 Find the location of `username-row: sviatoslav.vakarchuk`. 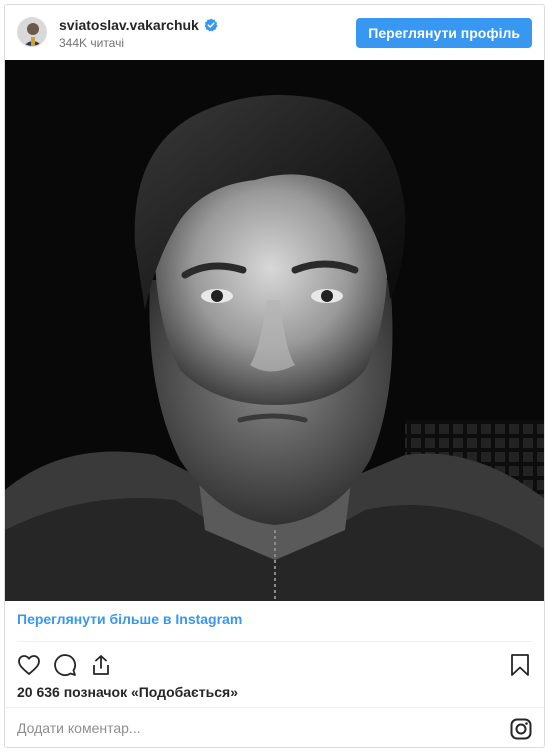

username-row: sviatoslav.vakarchuk is located at coordinates (138, 25).